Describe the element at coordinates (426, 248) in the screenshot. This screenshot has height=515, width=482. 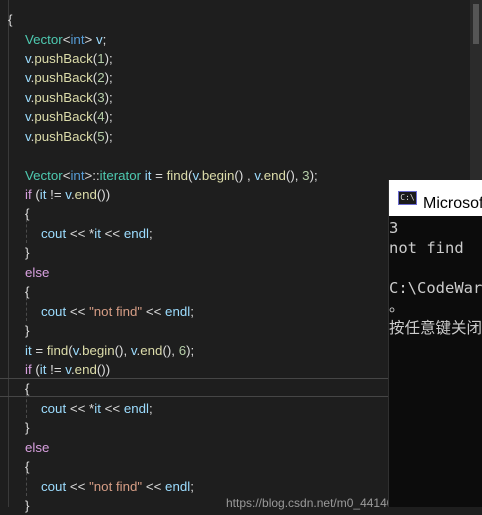
I see `console-output-line: not find` at that location.